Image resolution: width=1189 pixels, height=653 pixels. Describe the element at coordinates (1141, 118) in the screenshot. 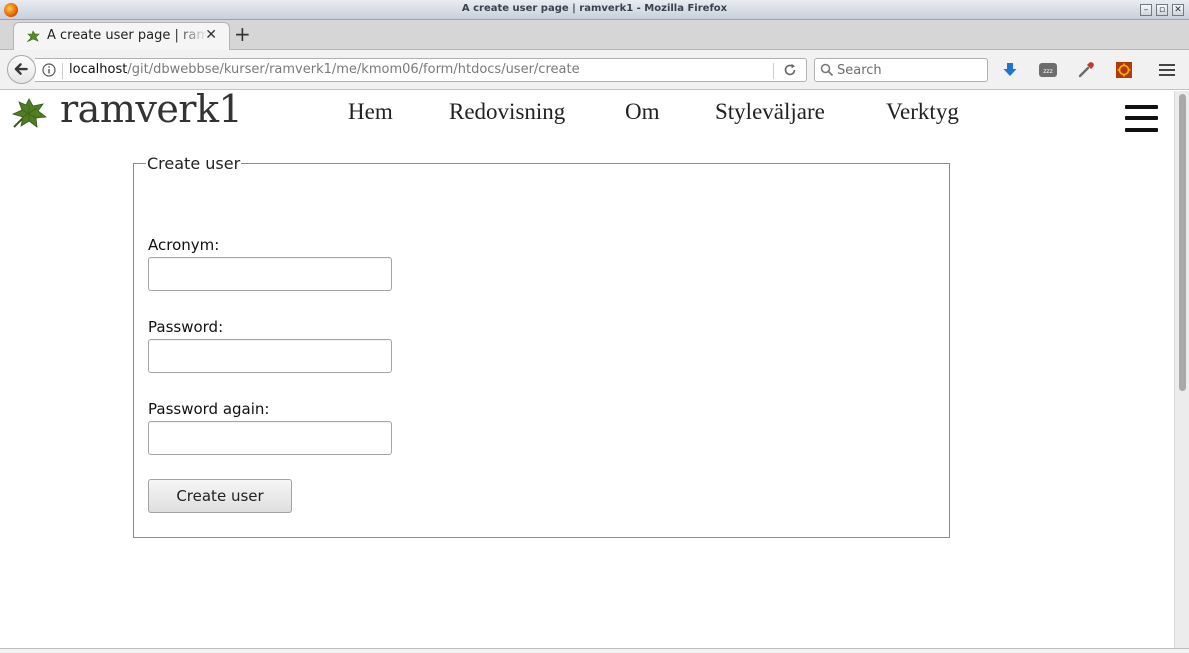

I see `hamburger-icon` at that location.